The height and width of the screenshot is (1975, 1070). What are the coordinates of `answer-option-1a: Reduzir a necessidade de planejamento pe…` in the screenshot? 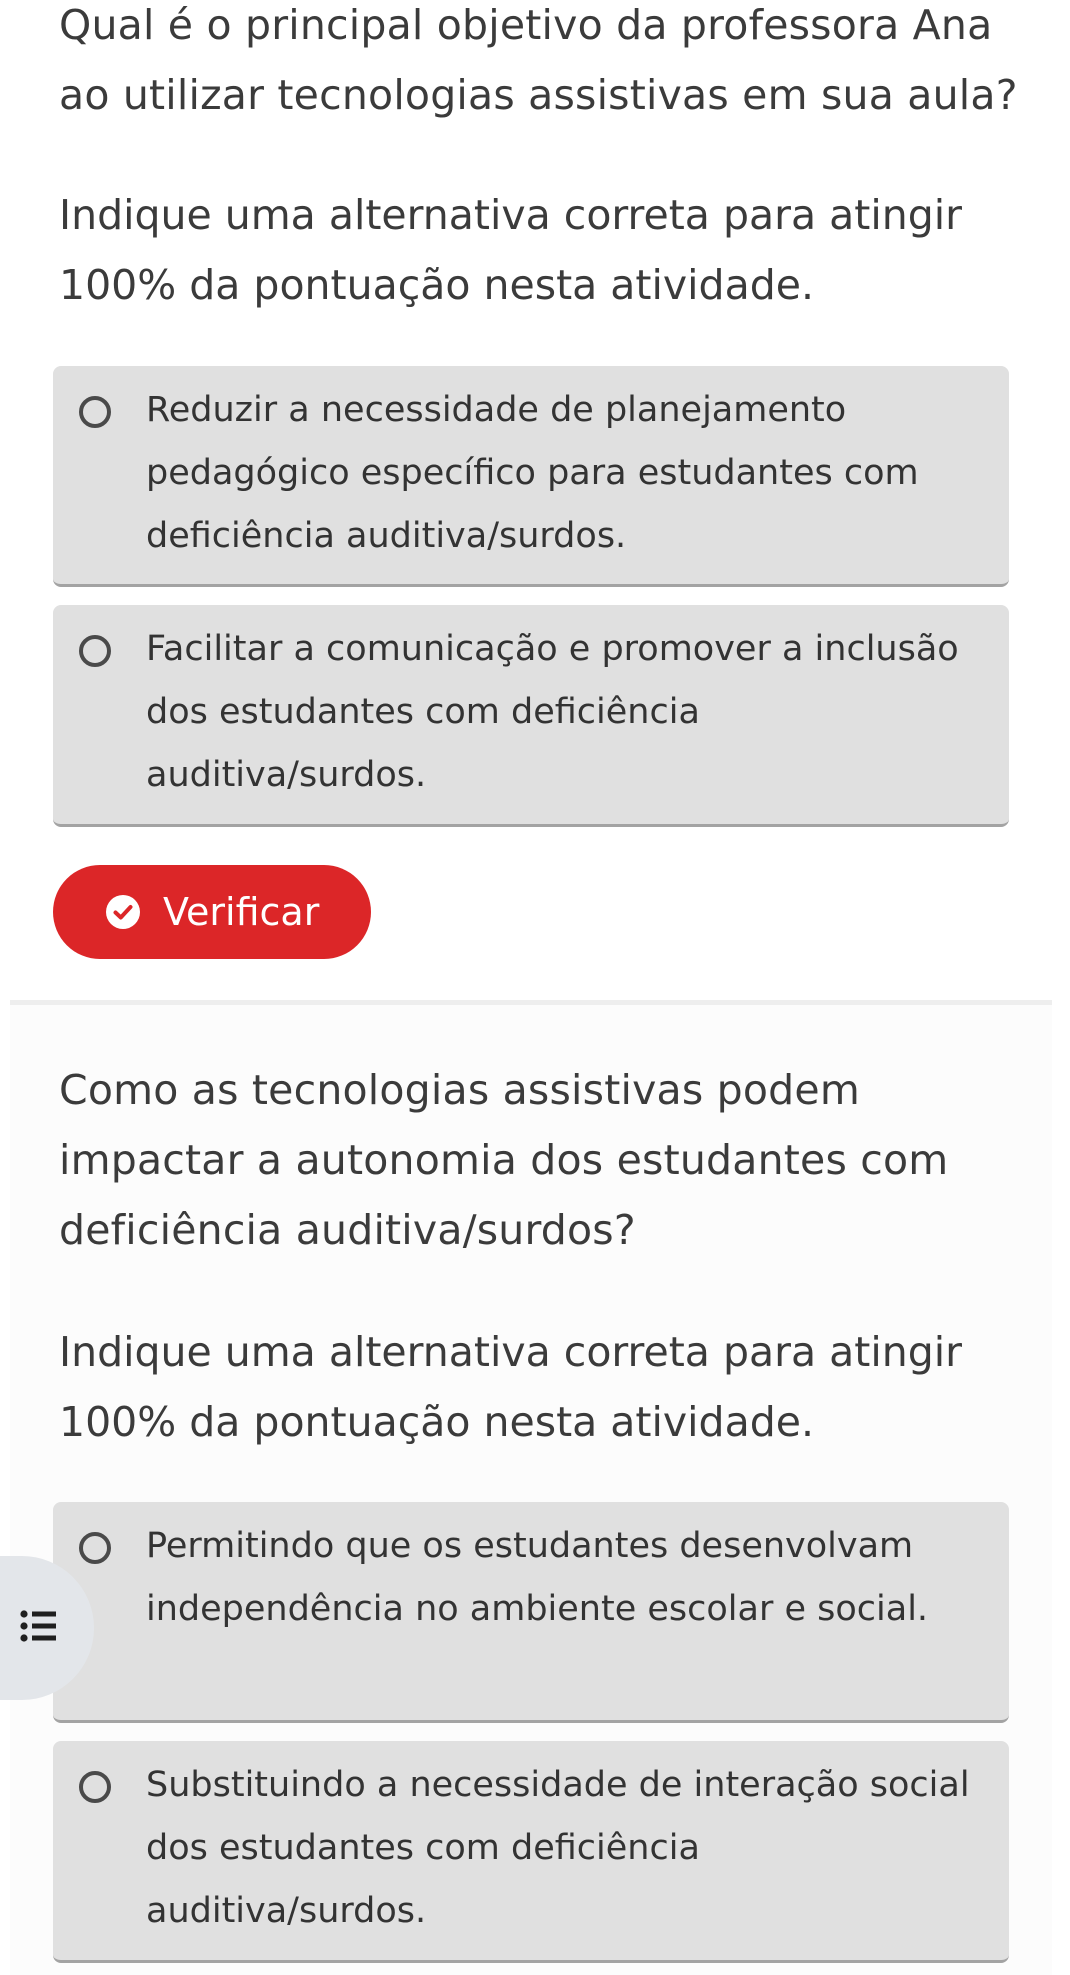 It's located at (531, 476).